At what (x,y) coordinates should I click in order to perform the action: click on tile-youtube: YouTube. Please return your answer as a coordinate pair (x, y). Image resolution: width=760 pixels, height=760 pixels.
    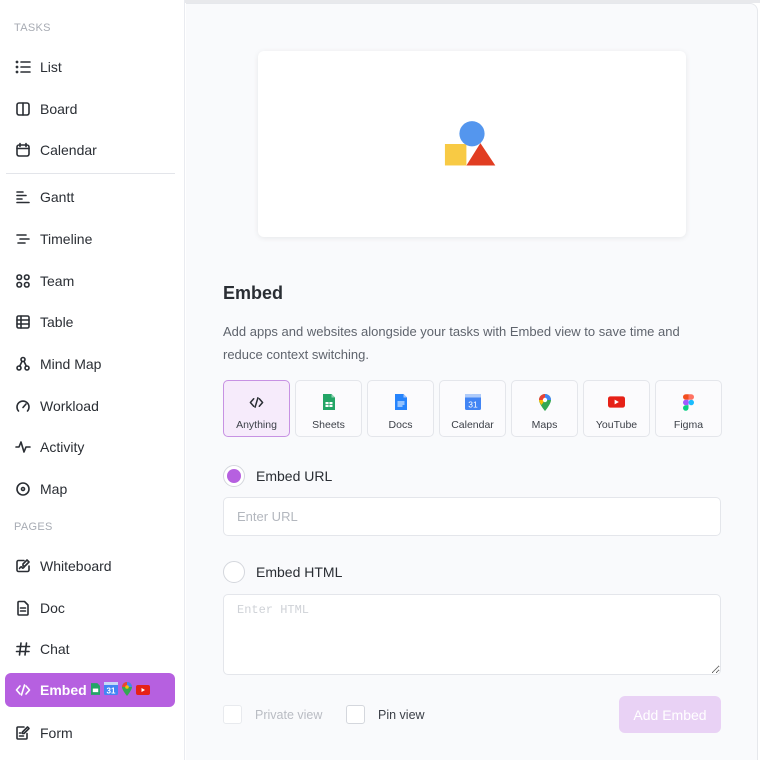
    Looking at the image, I should click on (616, 408).